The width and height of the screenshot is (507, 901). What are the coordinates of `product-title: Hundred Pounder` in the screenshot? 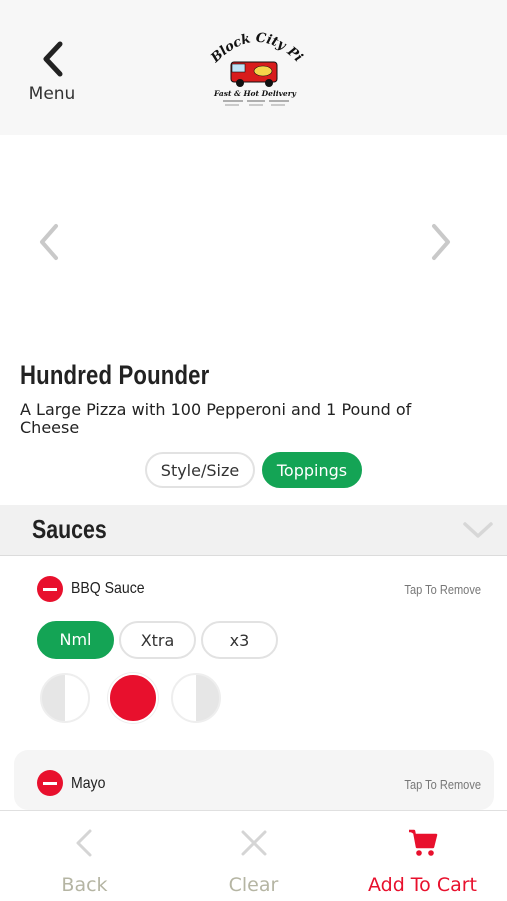 It's located at (115, 375).